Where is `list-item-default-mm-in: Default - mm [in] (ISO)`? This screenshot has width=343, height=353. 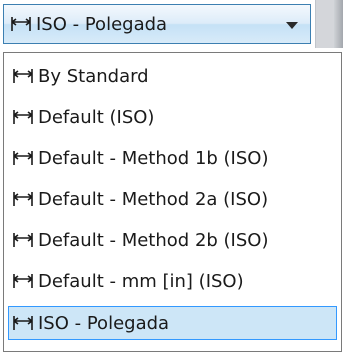 list-item-default-mm-in: Default - mm [in] (ISO) is located at coordinates (172, 281).